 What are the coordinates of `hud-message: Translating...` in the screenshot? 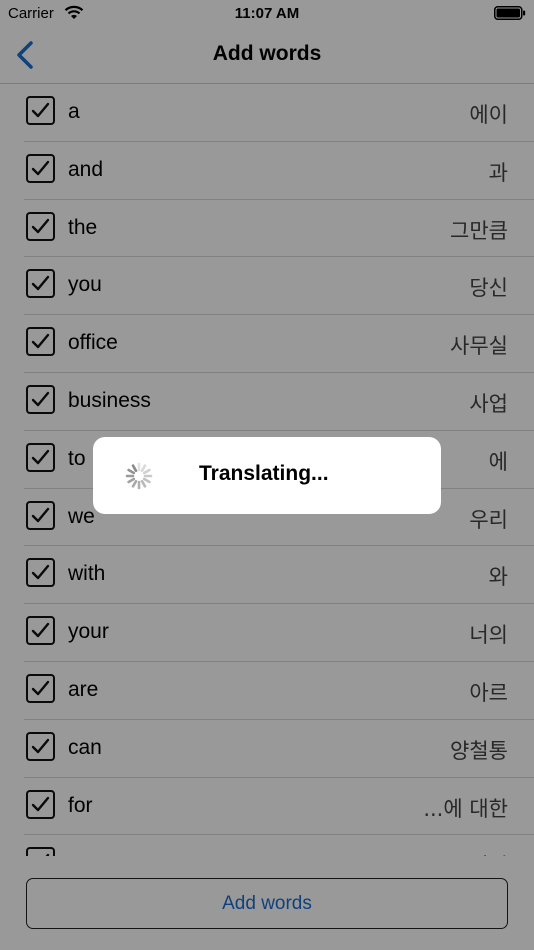 It's located at (264, 473).